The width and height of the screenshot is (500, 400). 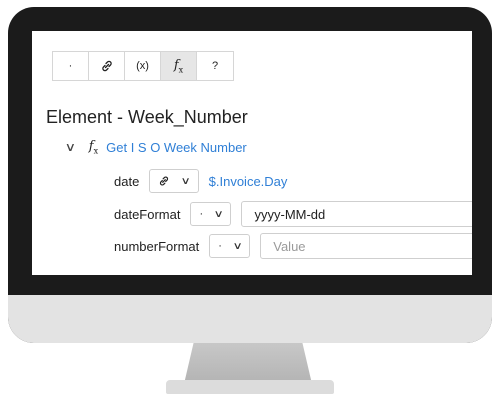 What do you see at coordinates (174, 181) in the screenshot?
I see `param-type-select: ∨` at bounding box center [174, 181].